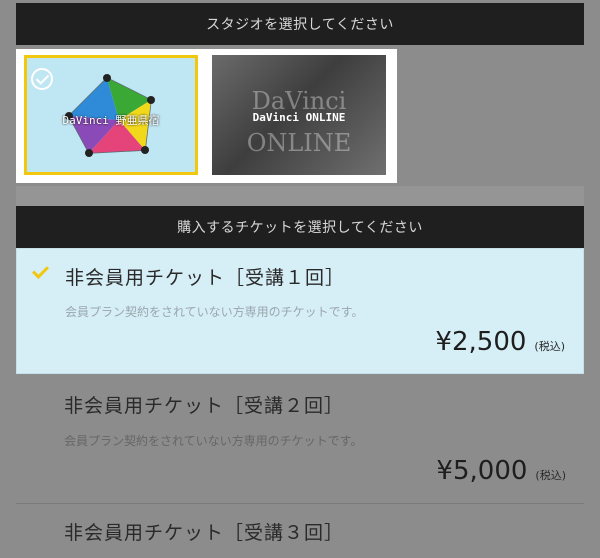 The width and height of the screenshot is (600, 558). I want to click on ticket-title: 非会員用チケット［受講３回］, so click(204, 533).